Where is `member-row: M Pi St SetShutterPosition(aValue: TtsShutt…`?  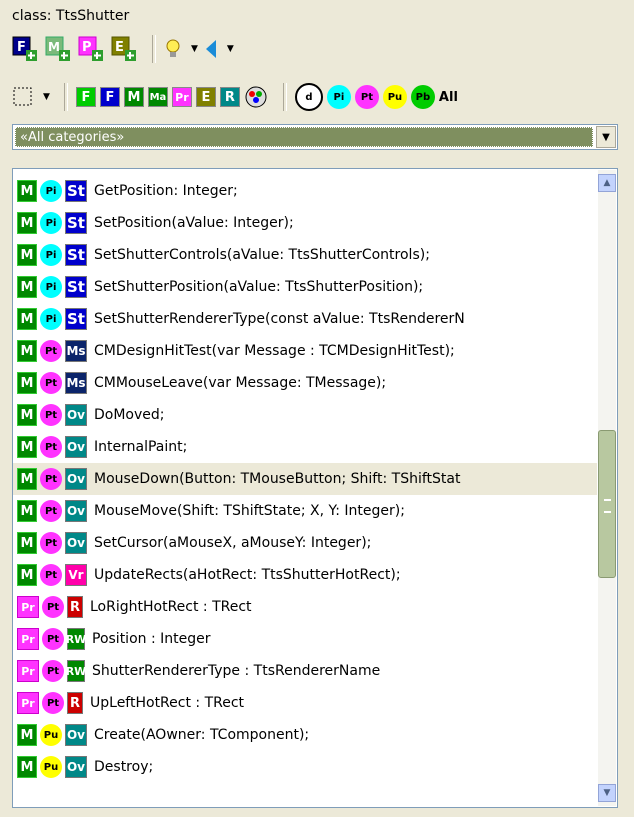
member-row: M Pi St SetShutterPosition(aValue: TtsShutt… is located at coordinates (305, 287).